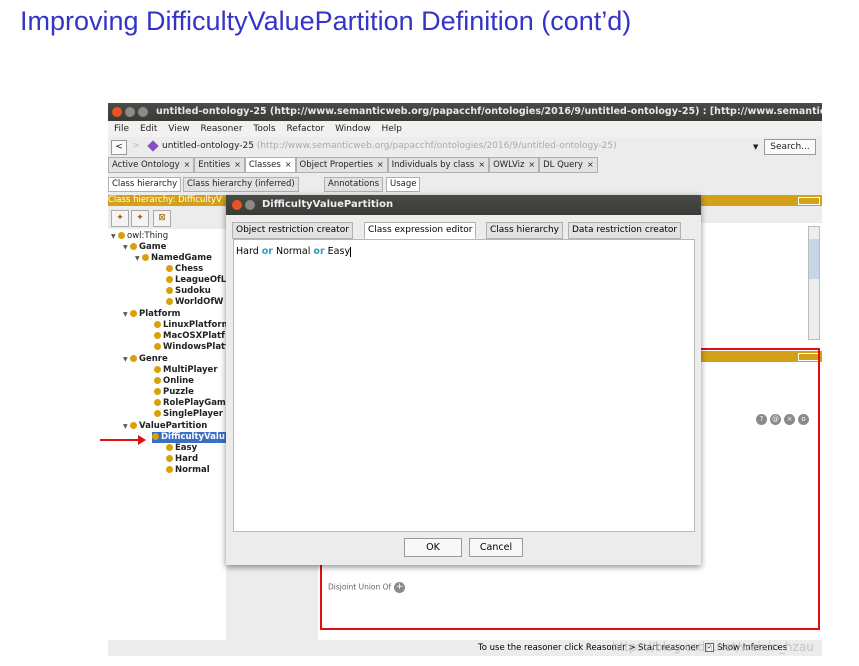 The image size is (859, 666). What do you see at coordinates (292, 230) in the screenshot?
I see `tab-object-restriction-creator: Object restriction creator` at bounding box center [292, 230].